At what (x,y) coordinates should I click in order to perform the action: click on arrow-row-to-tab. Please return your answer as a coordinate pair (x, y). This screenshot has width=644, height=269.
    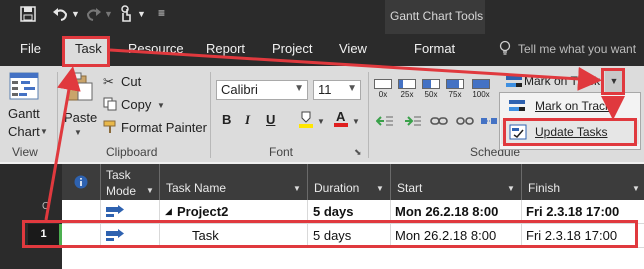
    Looking at the image, I should click on (62, 143).